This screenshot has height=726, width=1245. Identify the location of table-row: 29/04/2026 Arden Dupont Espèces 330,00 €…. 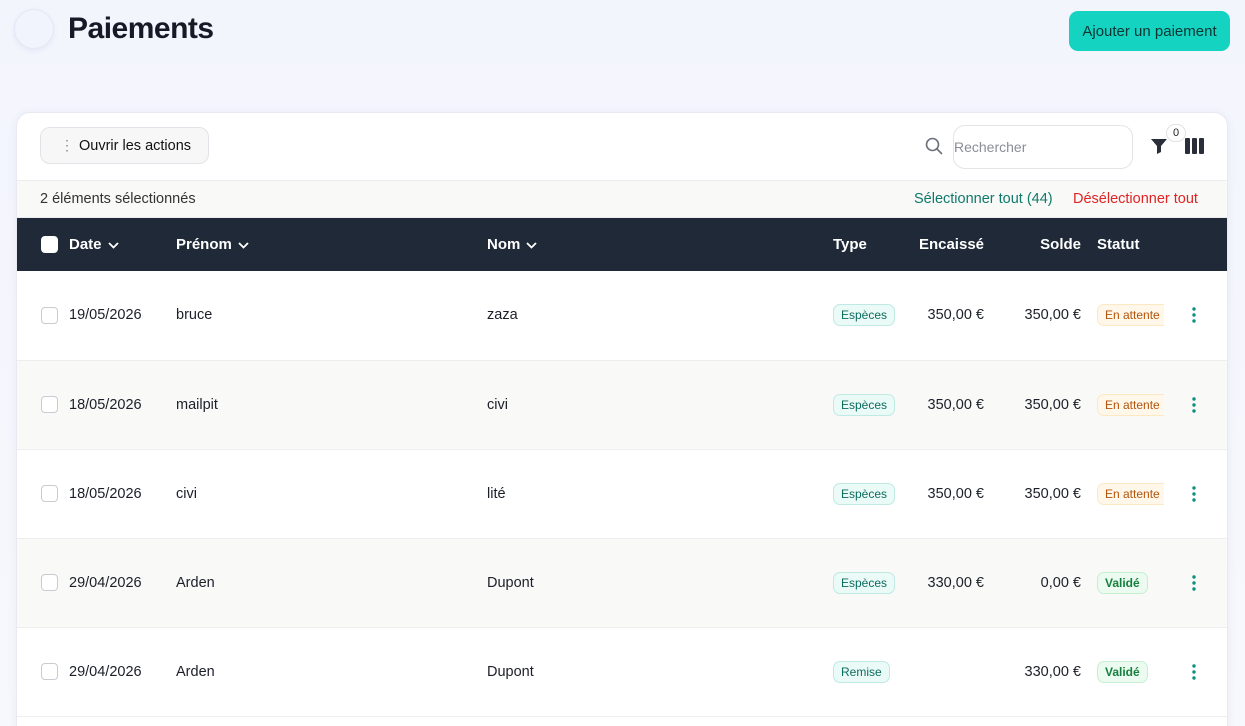
(622, 582).